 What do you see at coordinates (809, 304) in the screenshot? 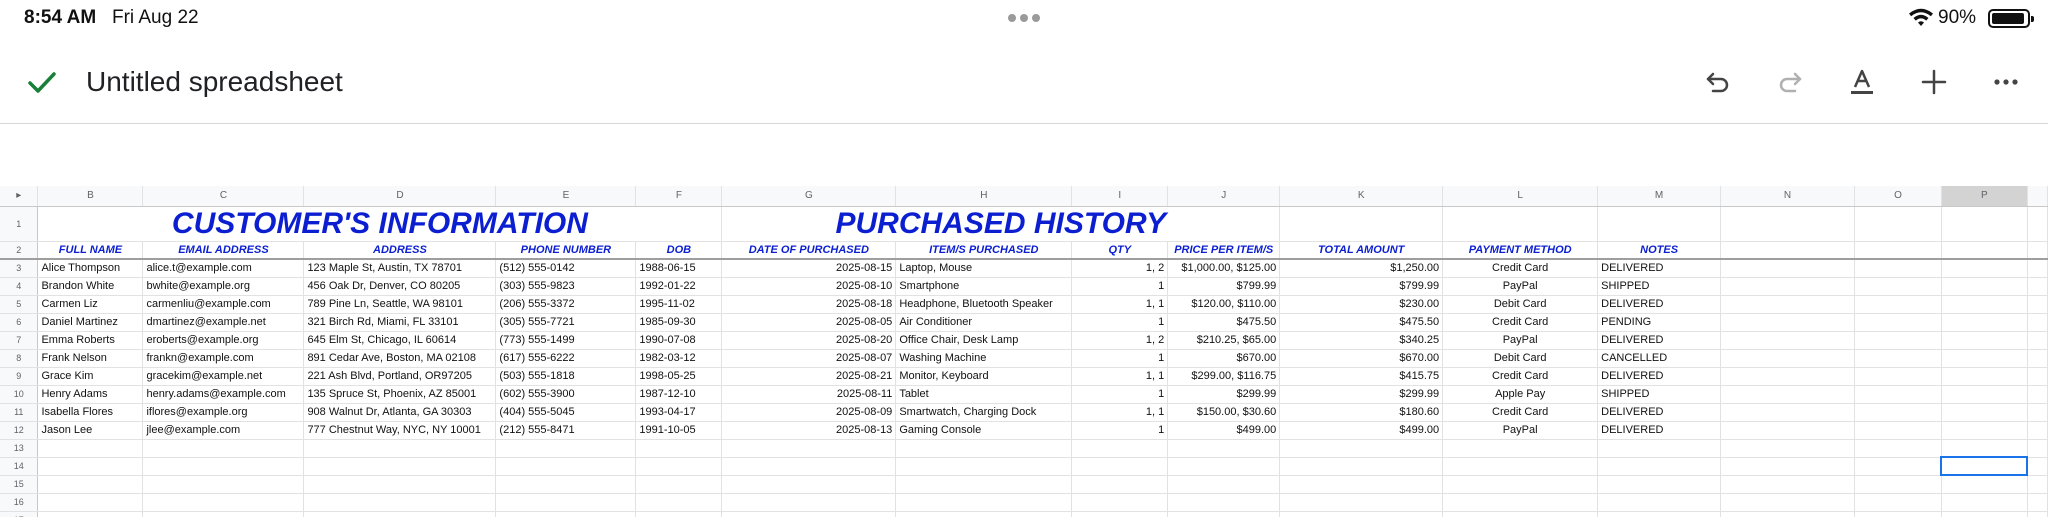
I see `data-cell: 2025-08-18` at bounding box center [809, 304].